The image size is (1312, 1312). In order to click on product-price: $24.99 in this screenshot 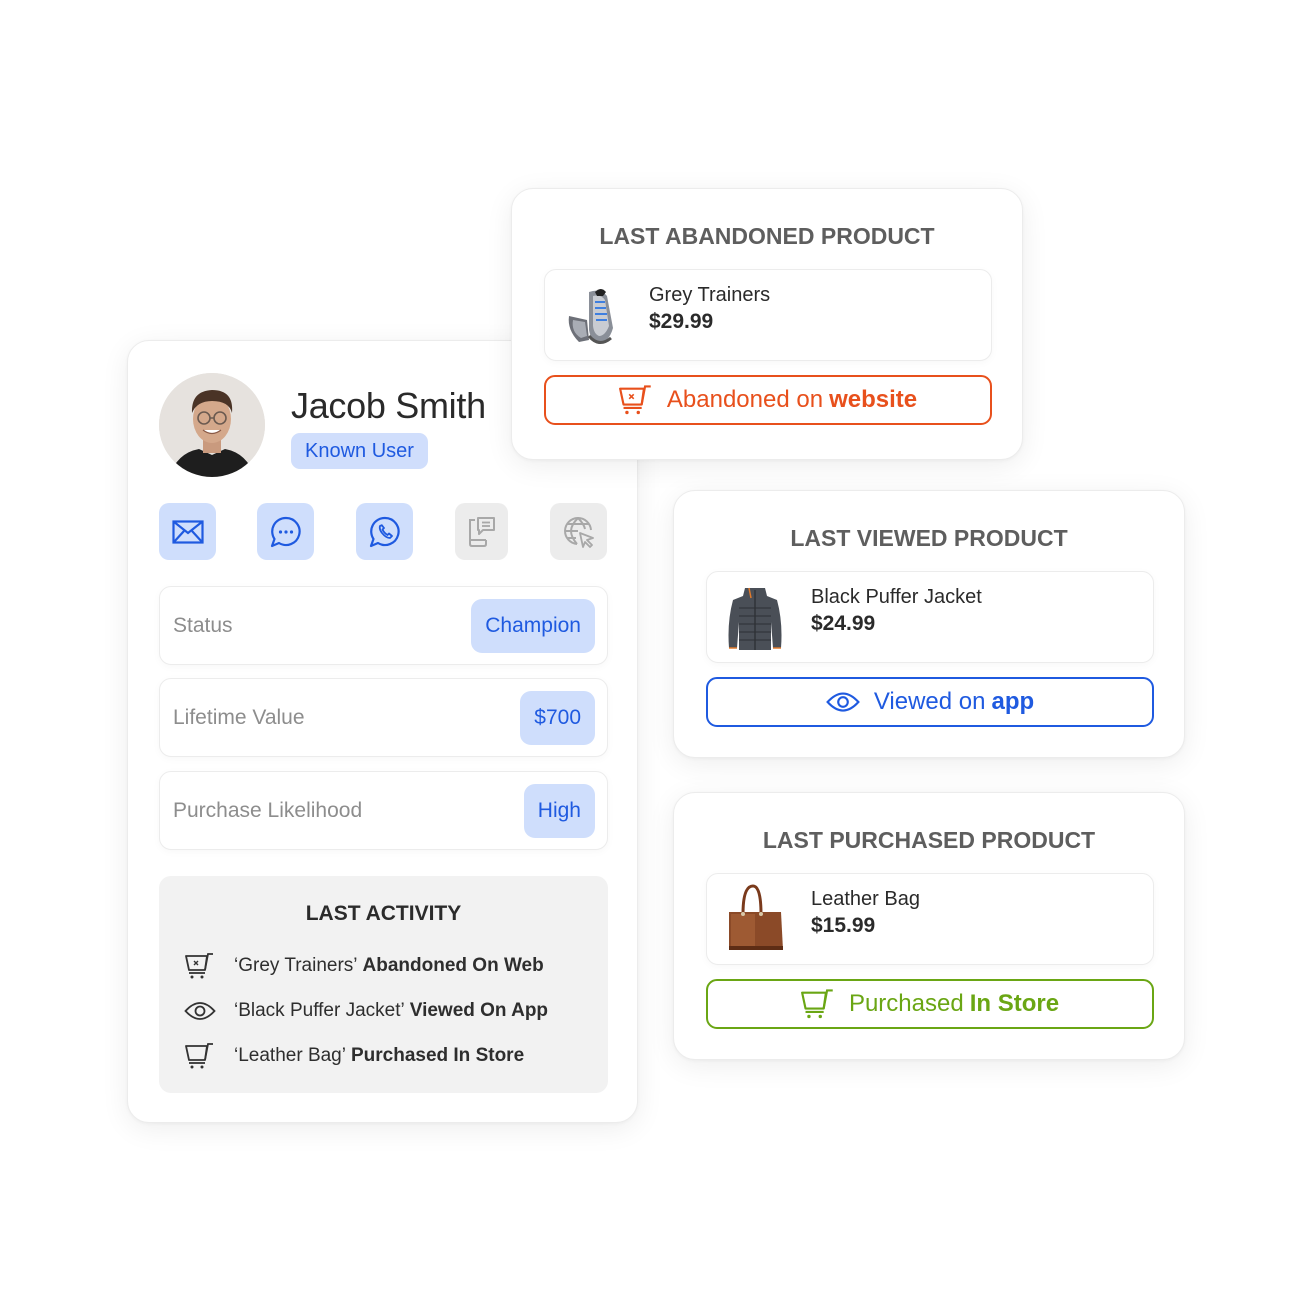, I will do `click(843, 623)`.